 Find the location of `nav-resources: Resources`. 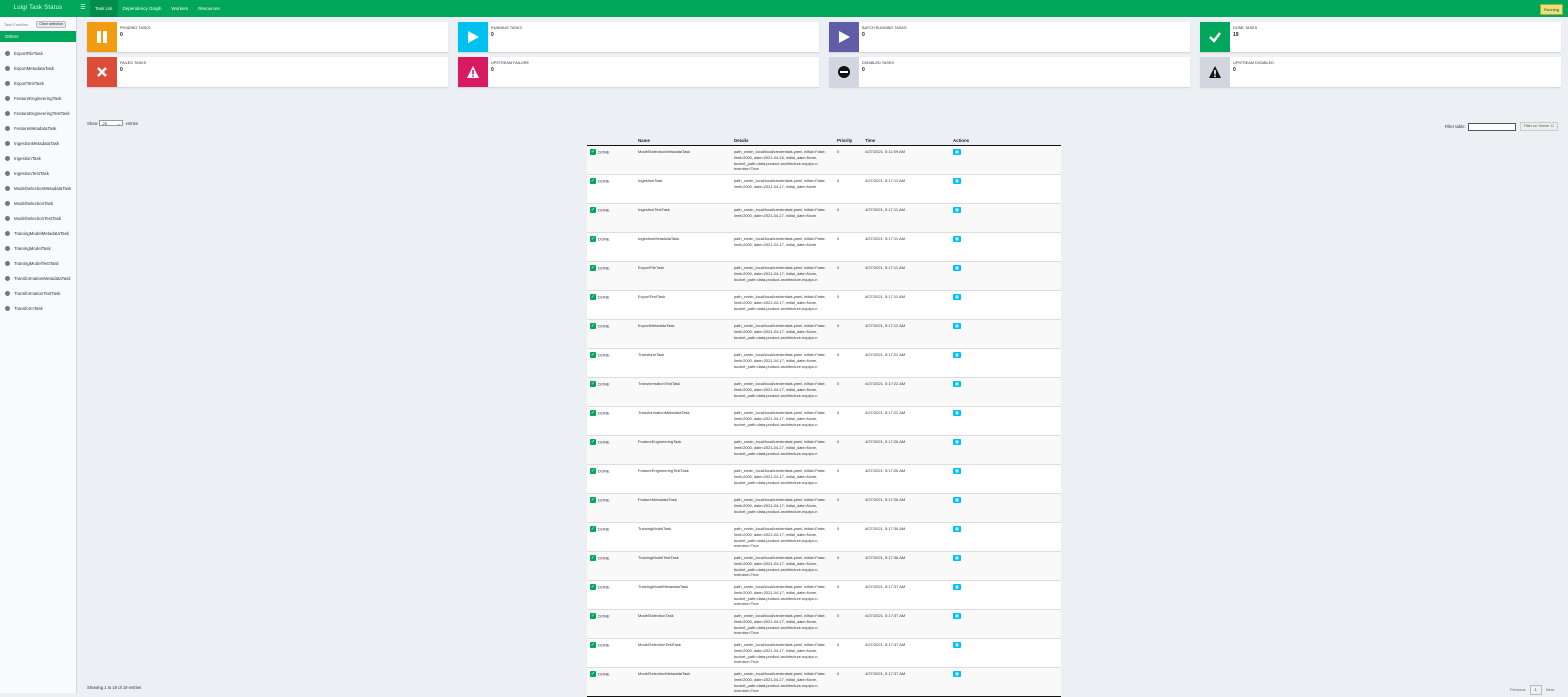

nav-resources: Resources is located at coordinates (209, 8).